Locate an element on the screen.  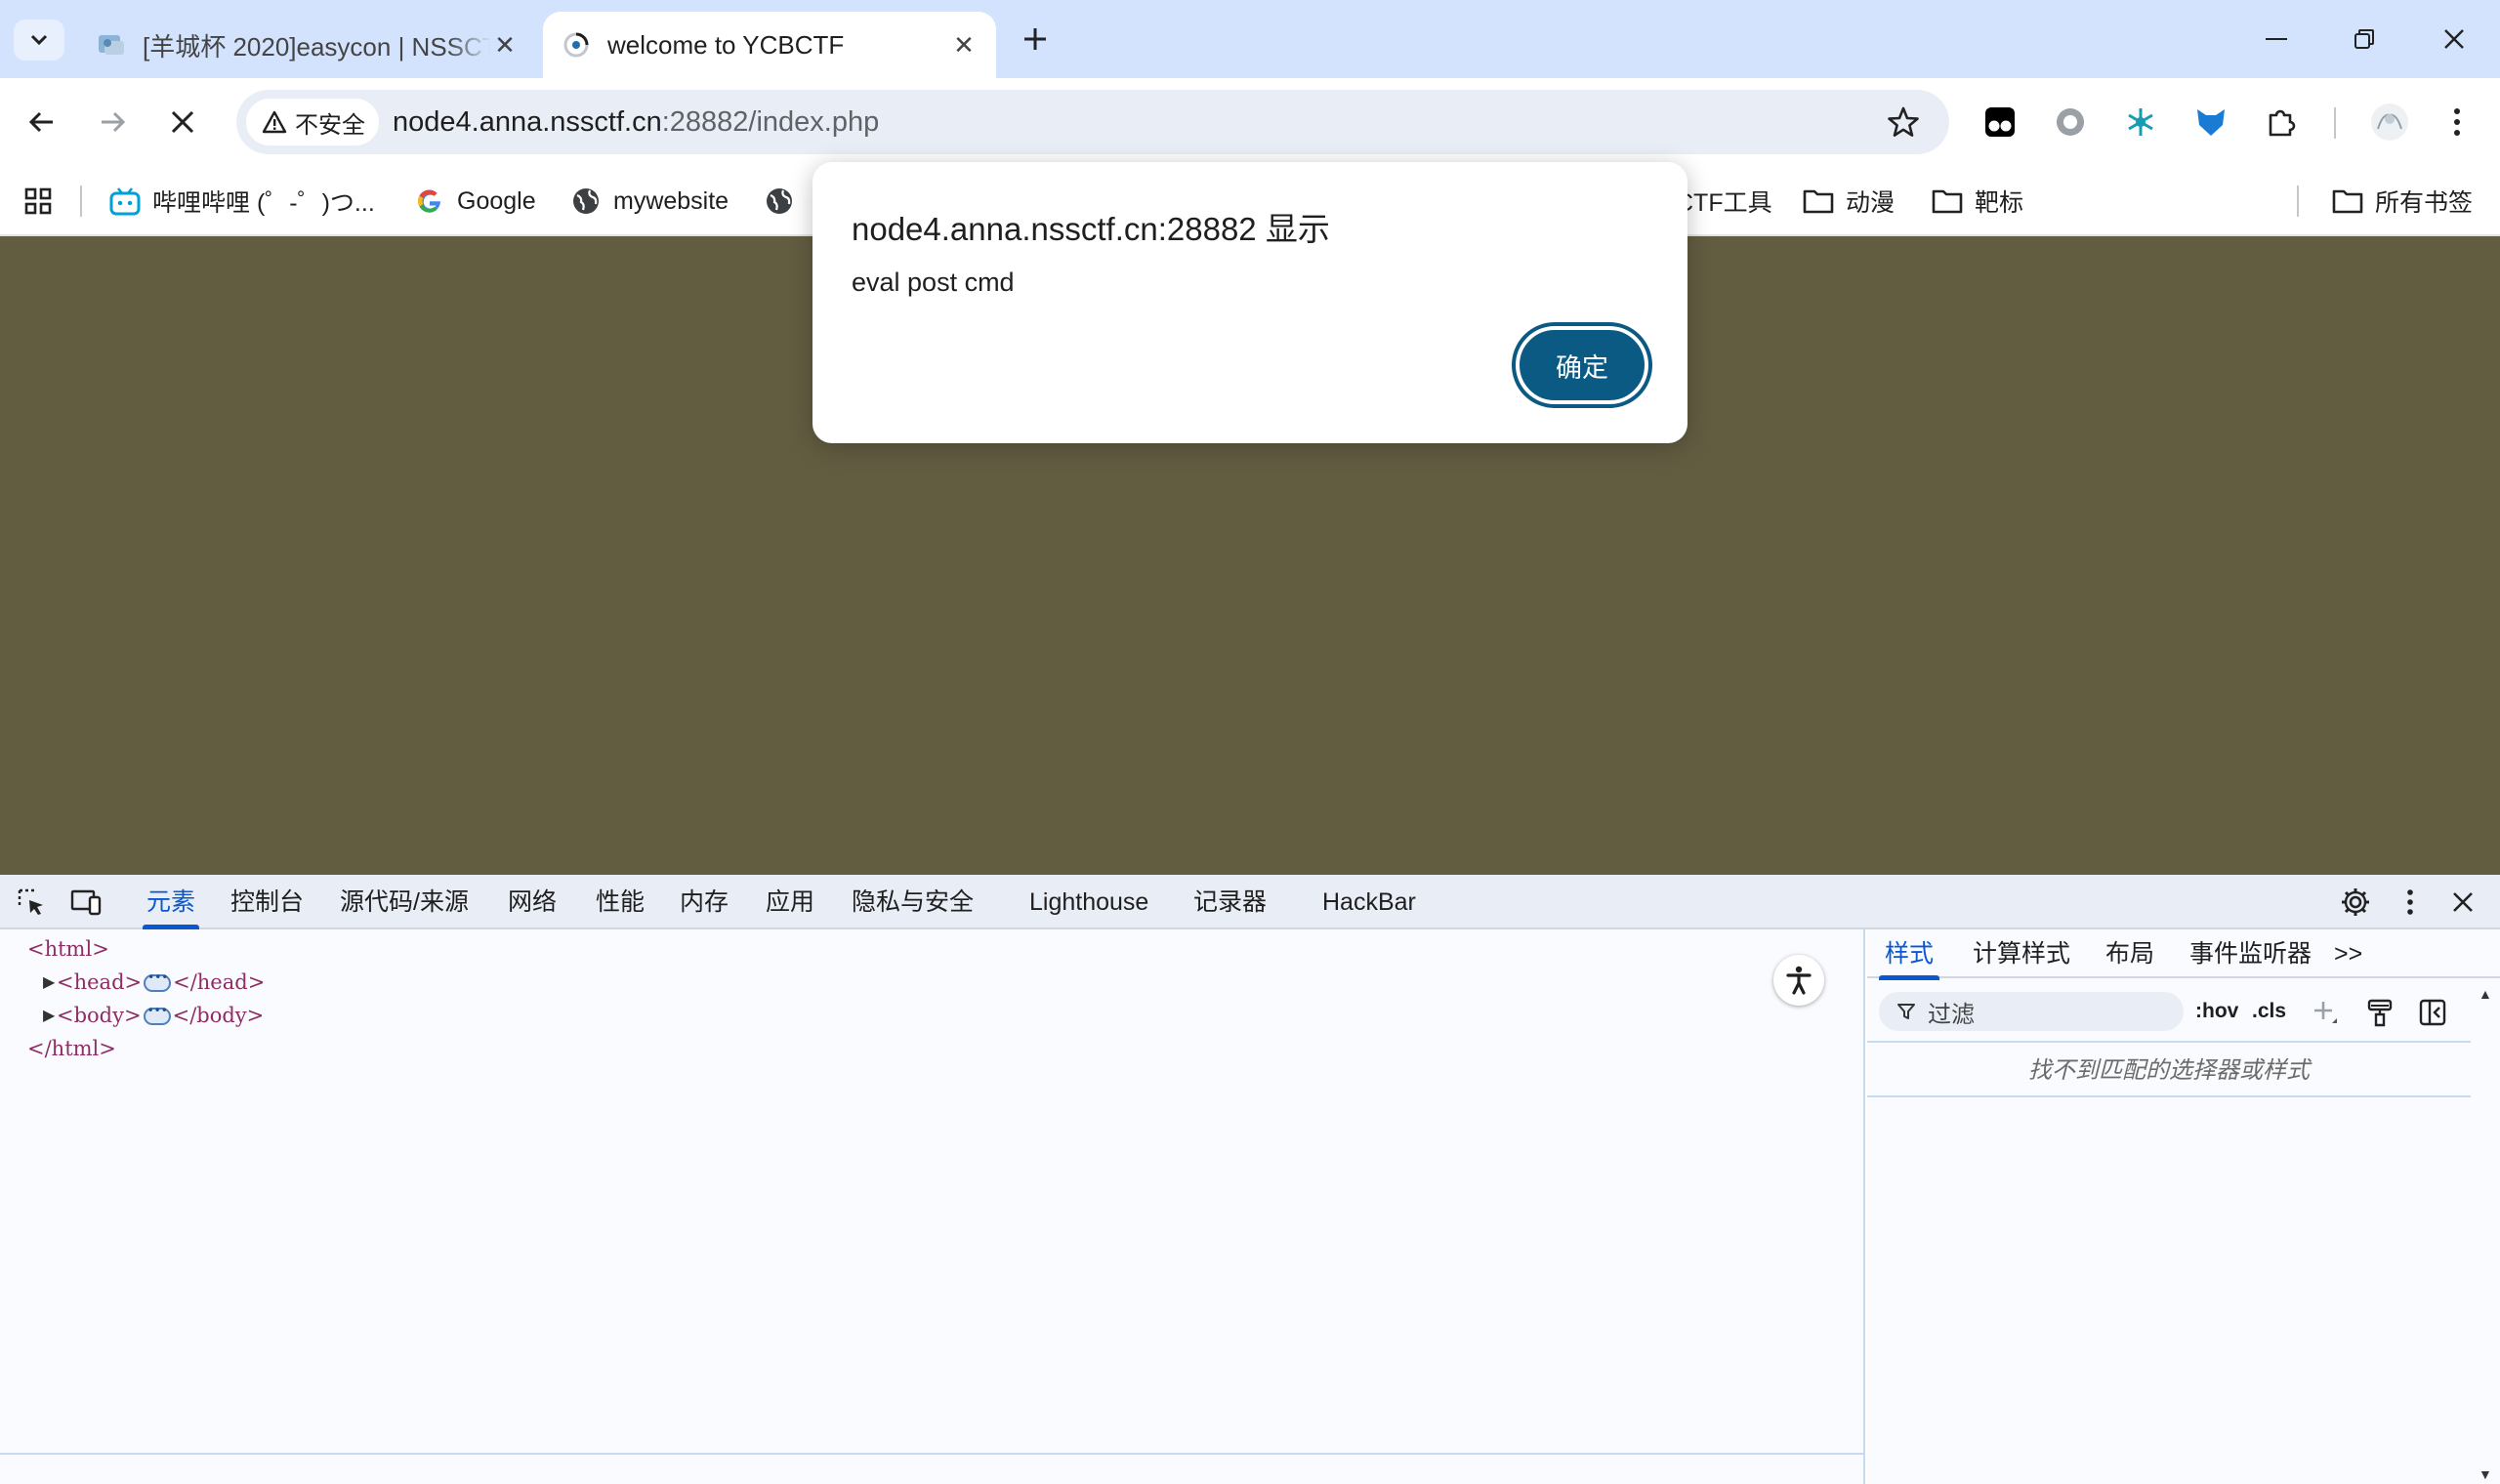
extensions-puzzle-icon is located at coordinates (2281, 123).